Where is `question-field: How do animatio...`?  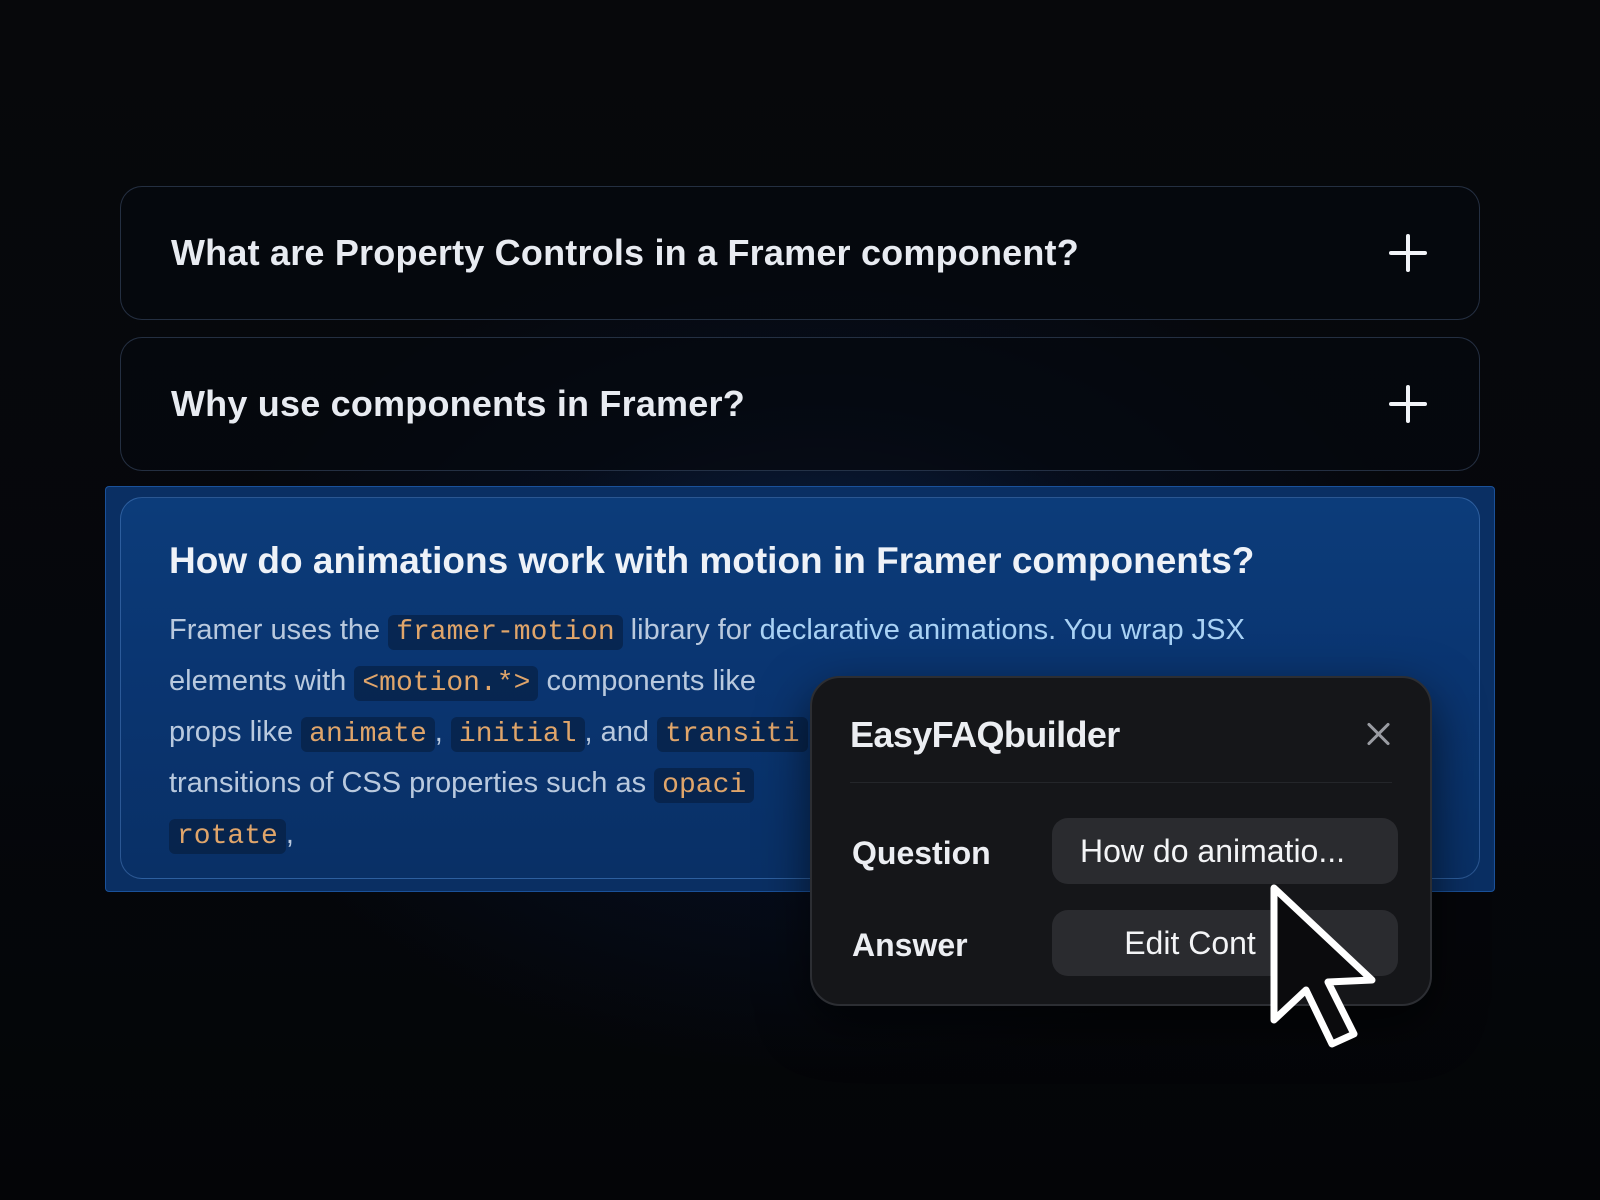 question-field: How do animatio... is located at coordinates (1225, 851).